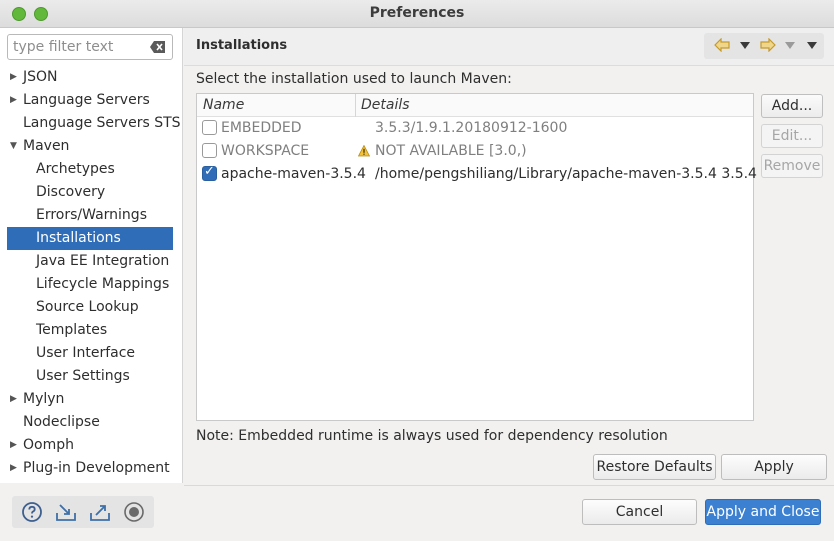 Image resolution: width=834 pixels, height=541 pixels. Describe the element at coordinates (91, 77) in the screenshot. I see `tree-item-json: ▶ JSON` at that location.